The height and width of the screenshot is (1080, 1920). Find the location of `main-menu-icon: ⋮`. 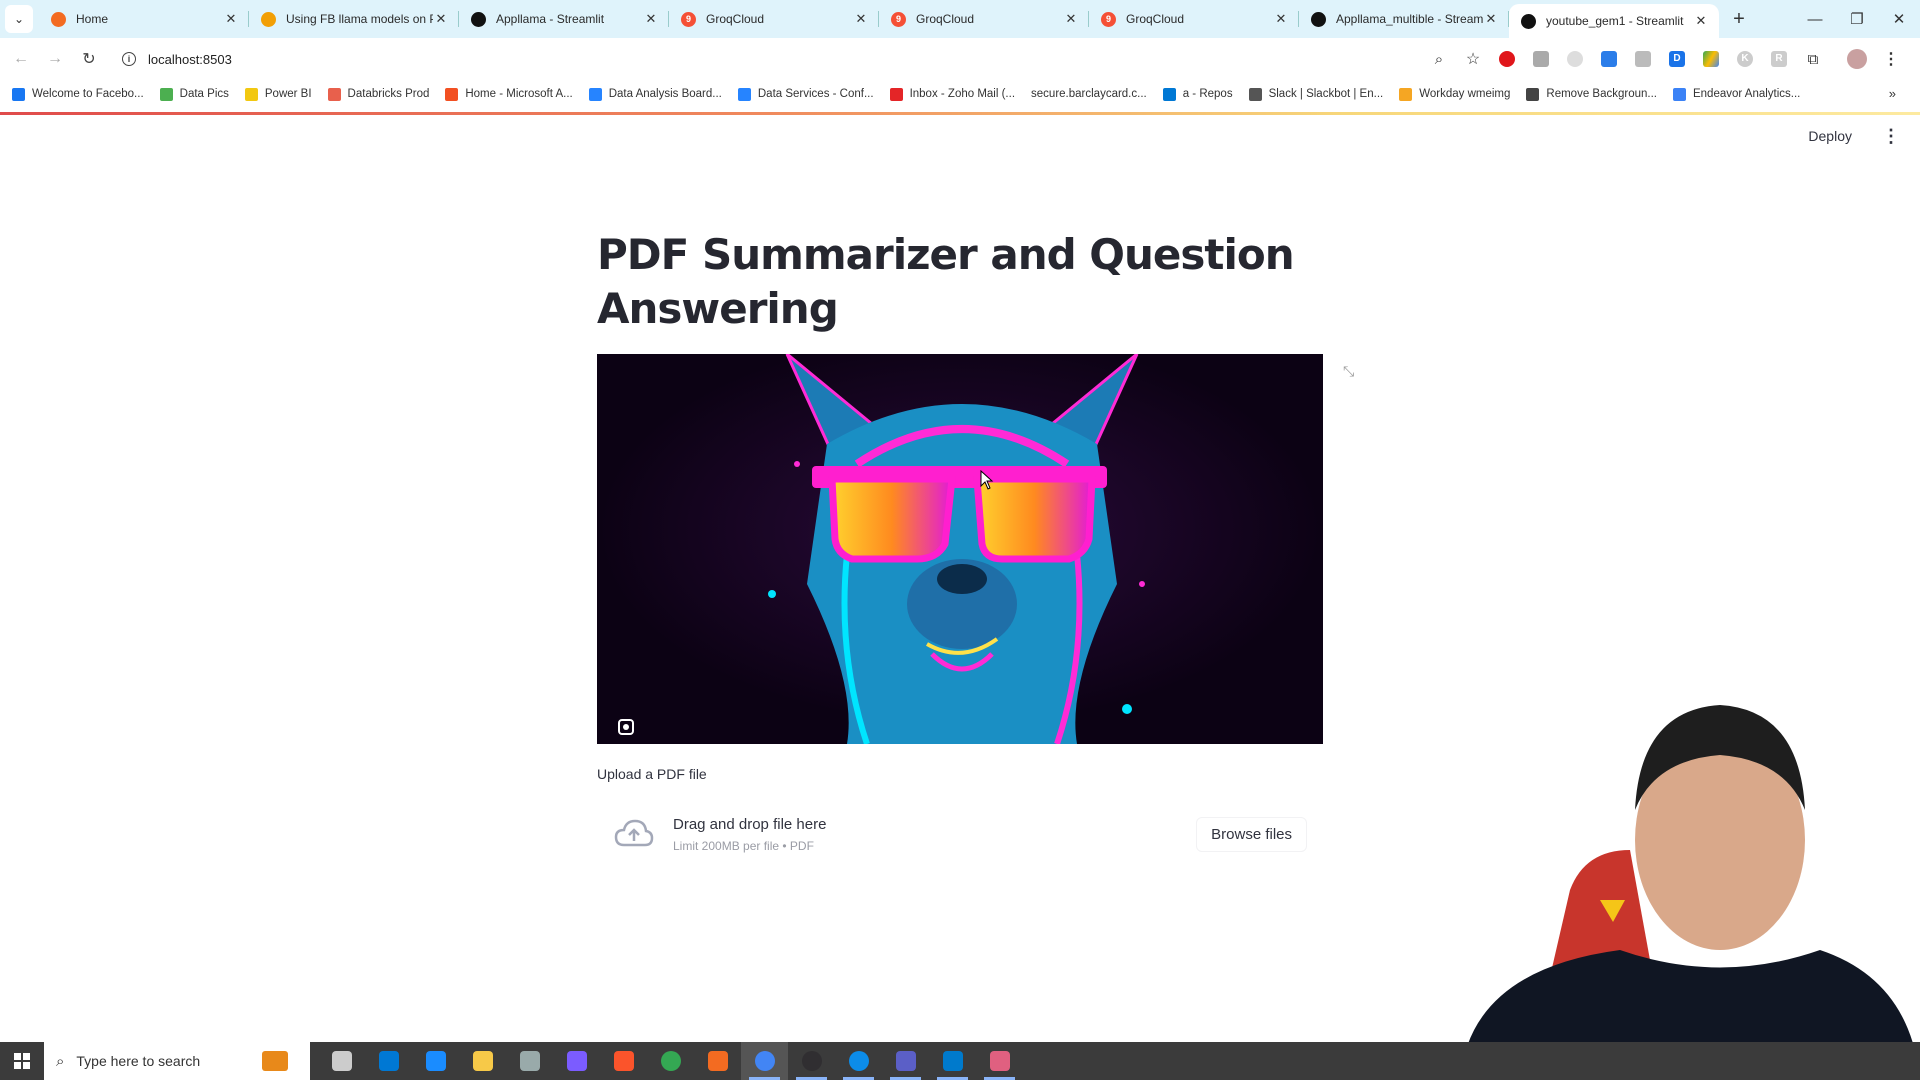

main-menu-icon: ⋮ is located at coordinates (1891, 136).